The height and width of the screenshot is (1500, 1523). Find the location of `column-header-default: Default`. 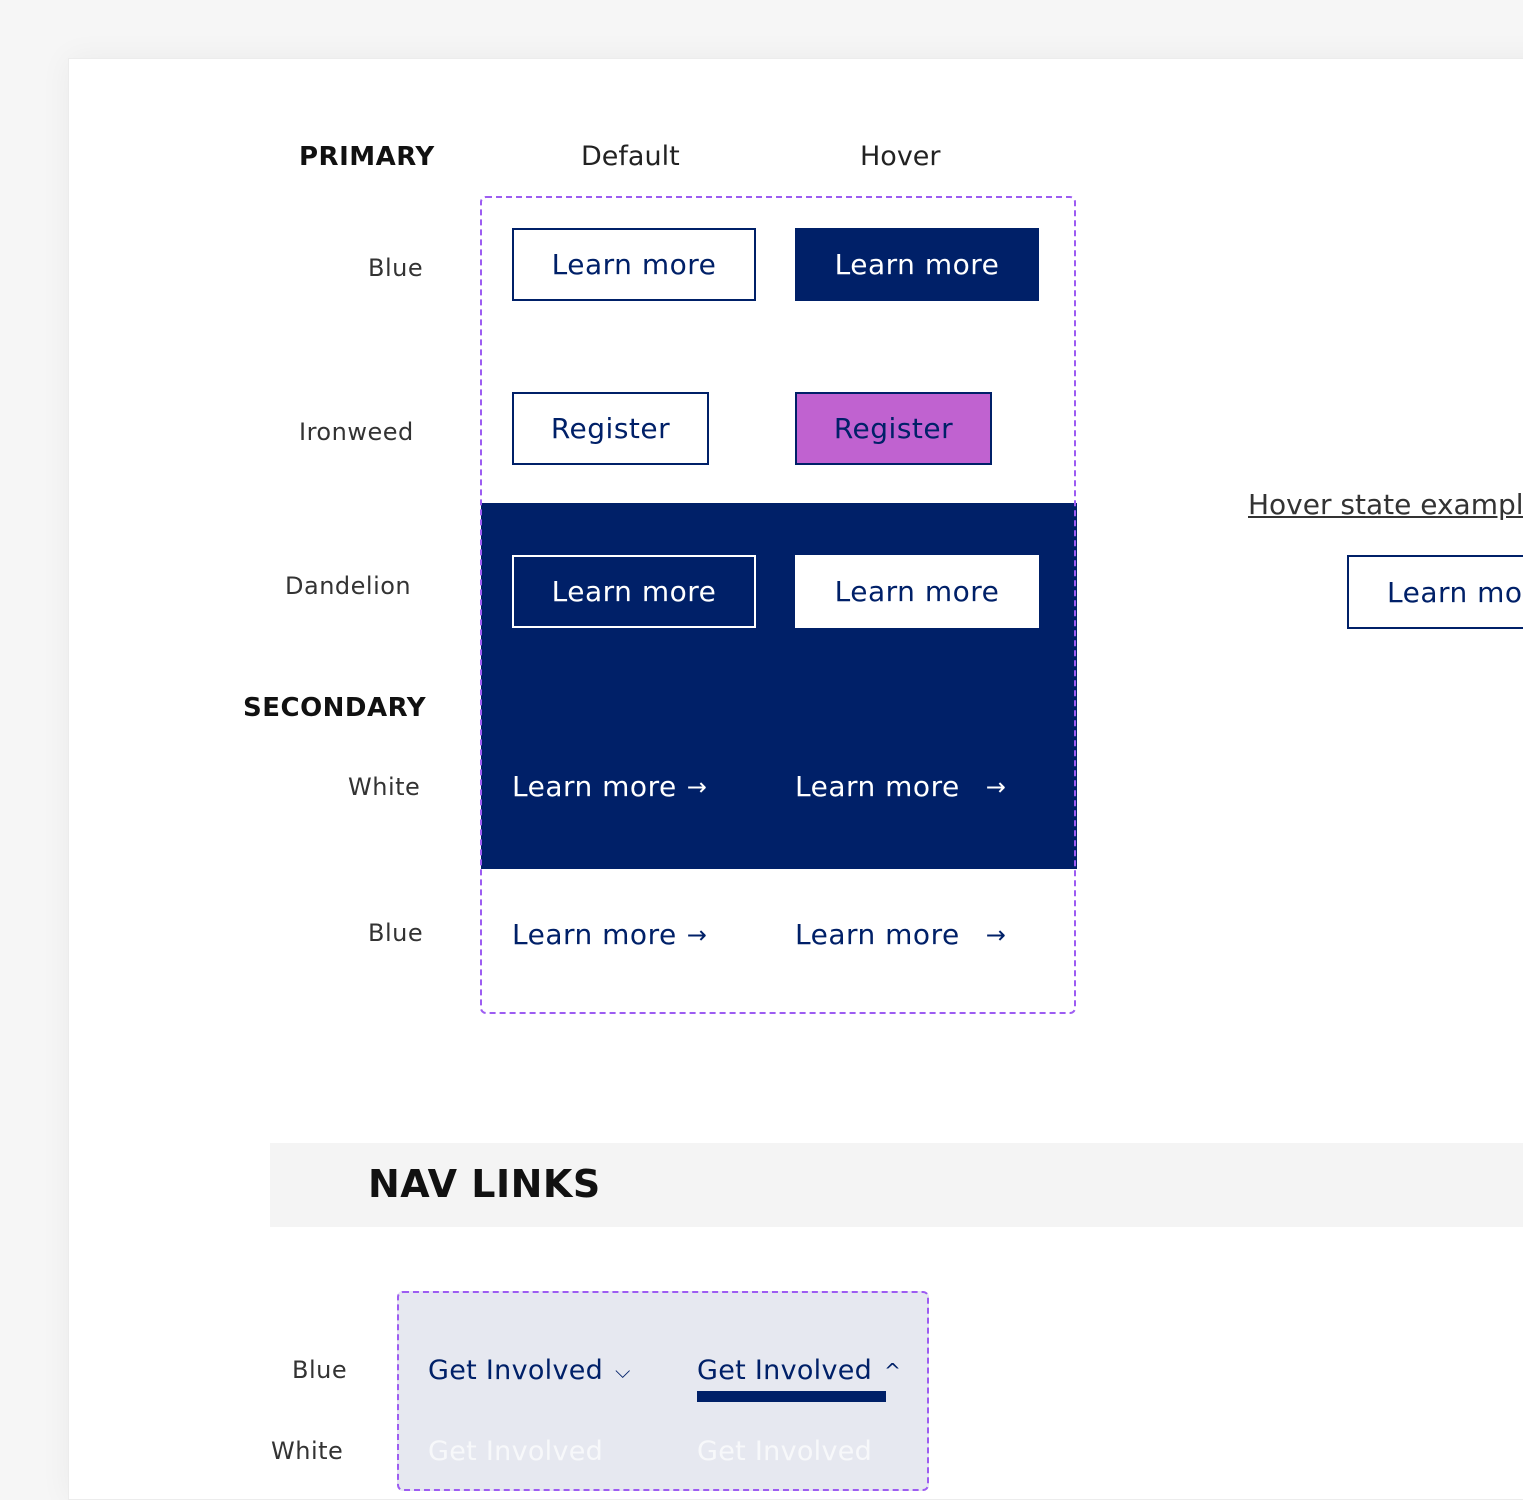

column-header-default: Default is located at coordinates (630, 156).